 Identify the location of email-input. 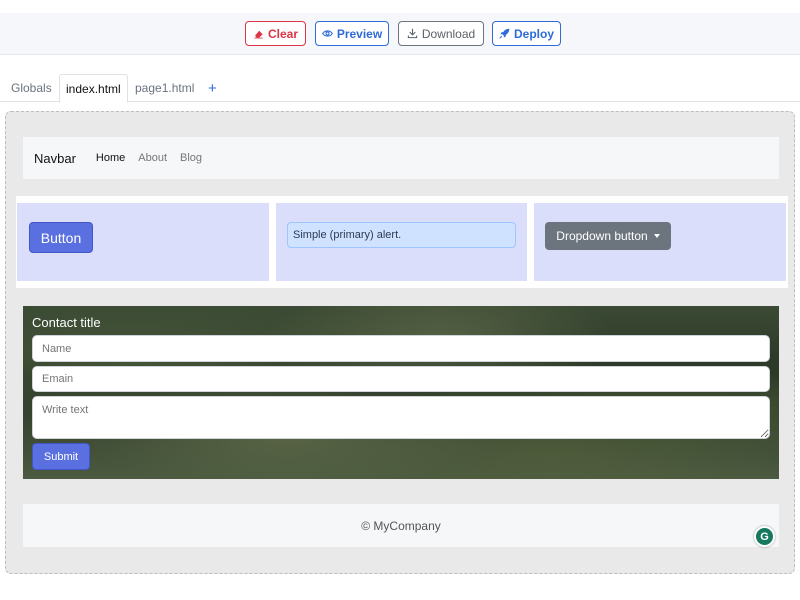
(401, 379).